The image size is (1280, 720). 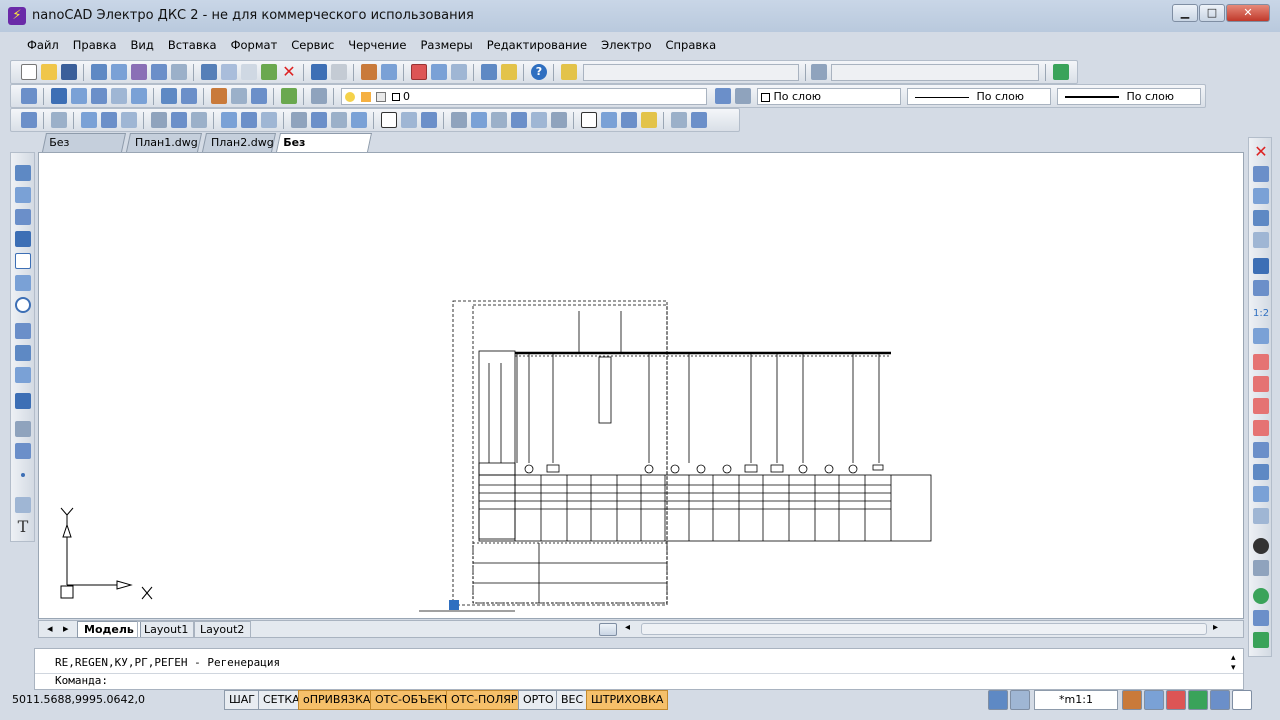 I want to click on zoom-window-icon, so click(x=419, y=72).